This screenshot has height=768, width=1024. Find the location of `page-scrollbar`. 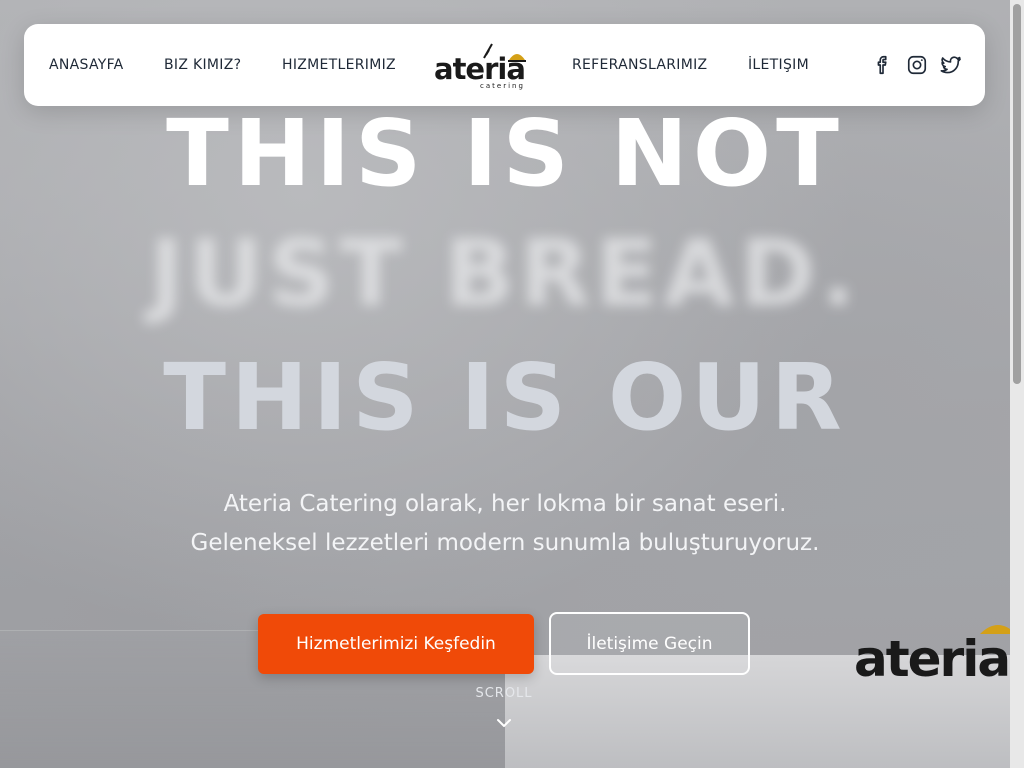

page-scrollbar is located at coordinates (1017, 384).